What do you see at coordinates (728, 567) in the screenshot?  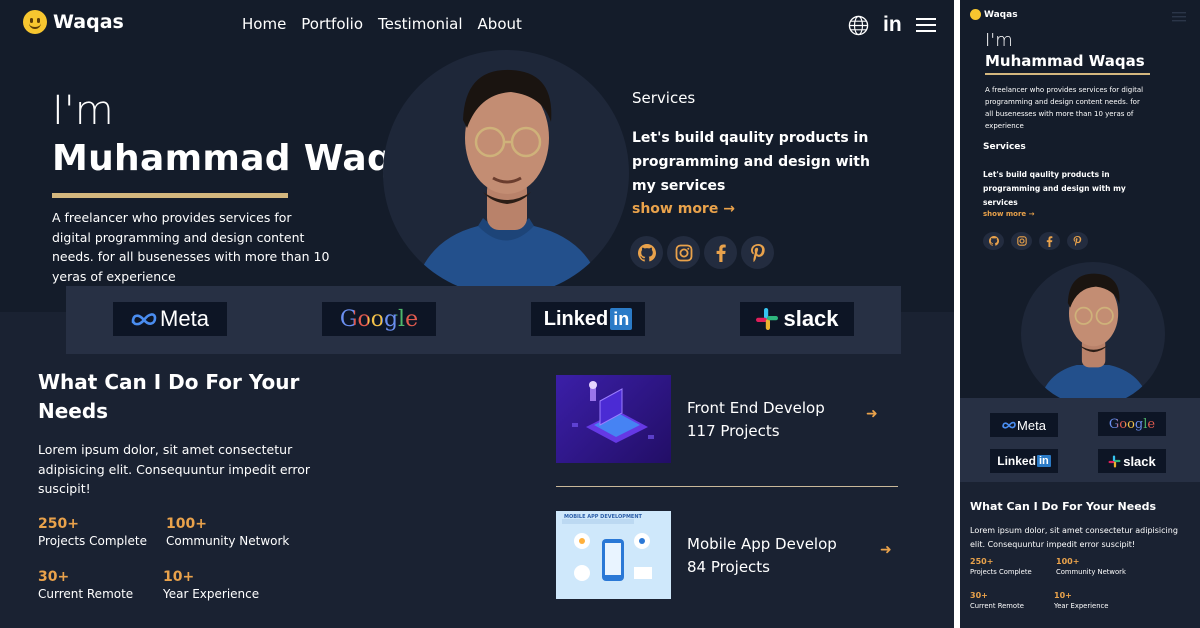 I see `service-count: 84 Projects` at bounding box center [728, 567].